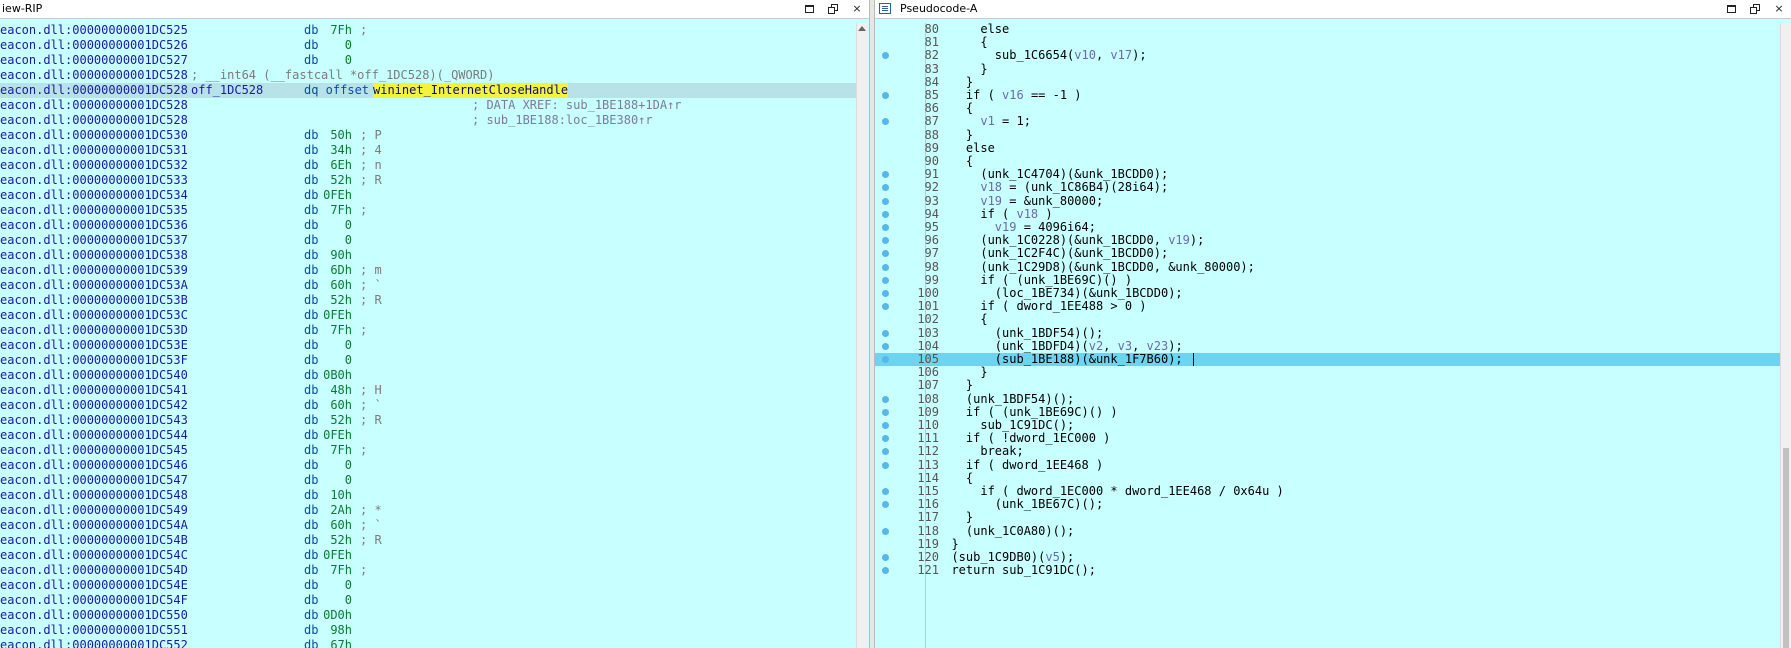 The width and height of the screenshot is (1791, 648). What do you see at coordinates (428, 615) in the screenshot?
I see `listing-row: eacon.dll:00000000001DC550 db 0D0h` at bounding box center [428, 615].